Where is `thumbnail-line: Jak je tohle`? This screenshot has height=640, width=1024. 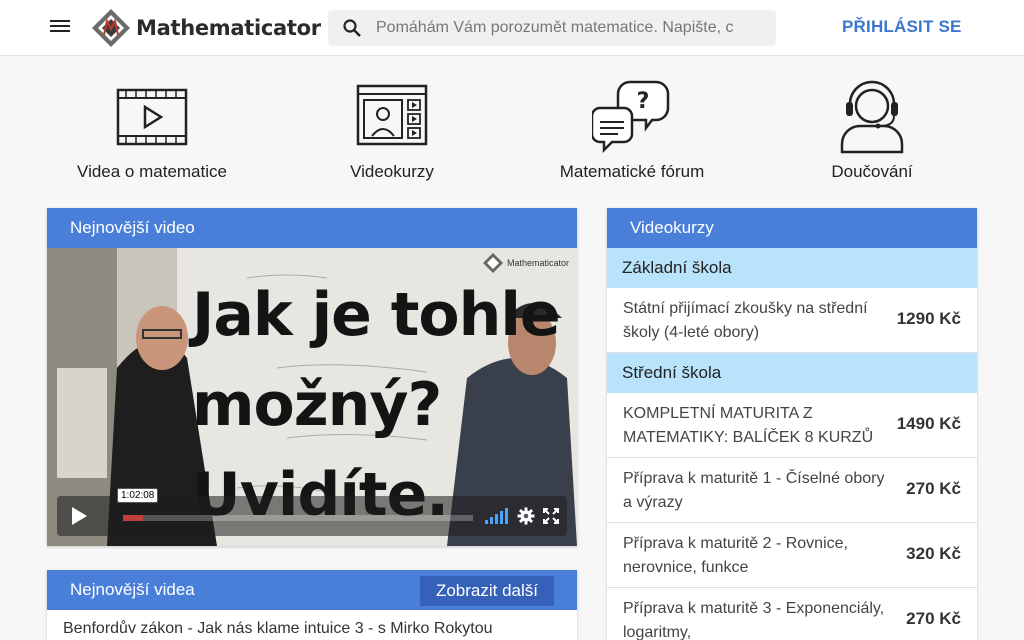
thumbnail-line: Jak je tohle is located at coordinates (376, 315).